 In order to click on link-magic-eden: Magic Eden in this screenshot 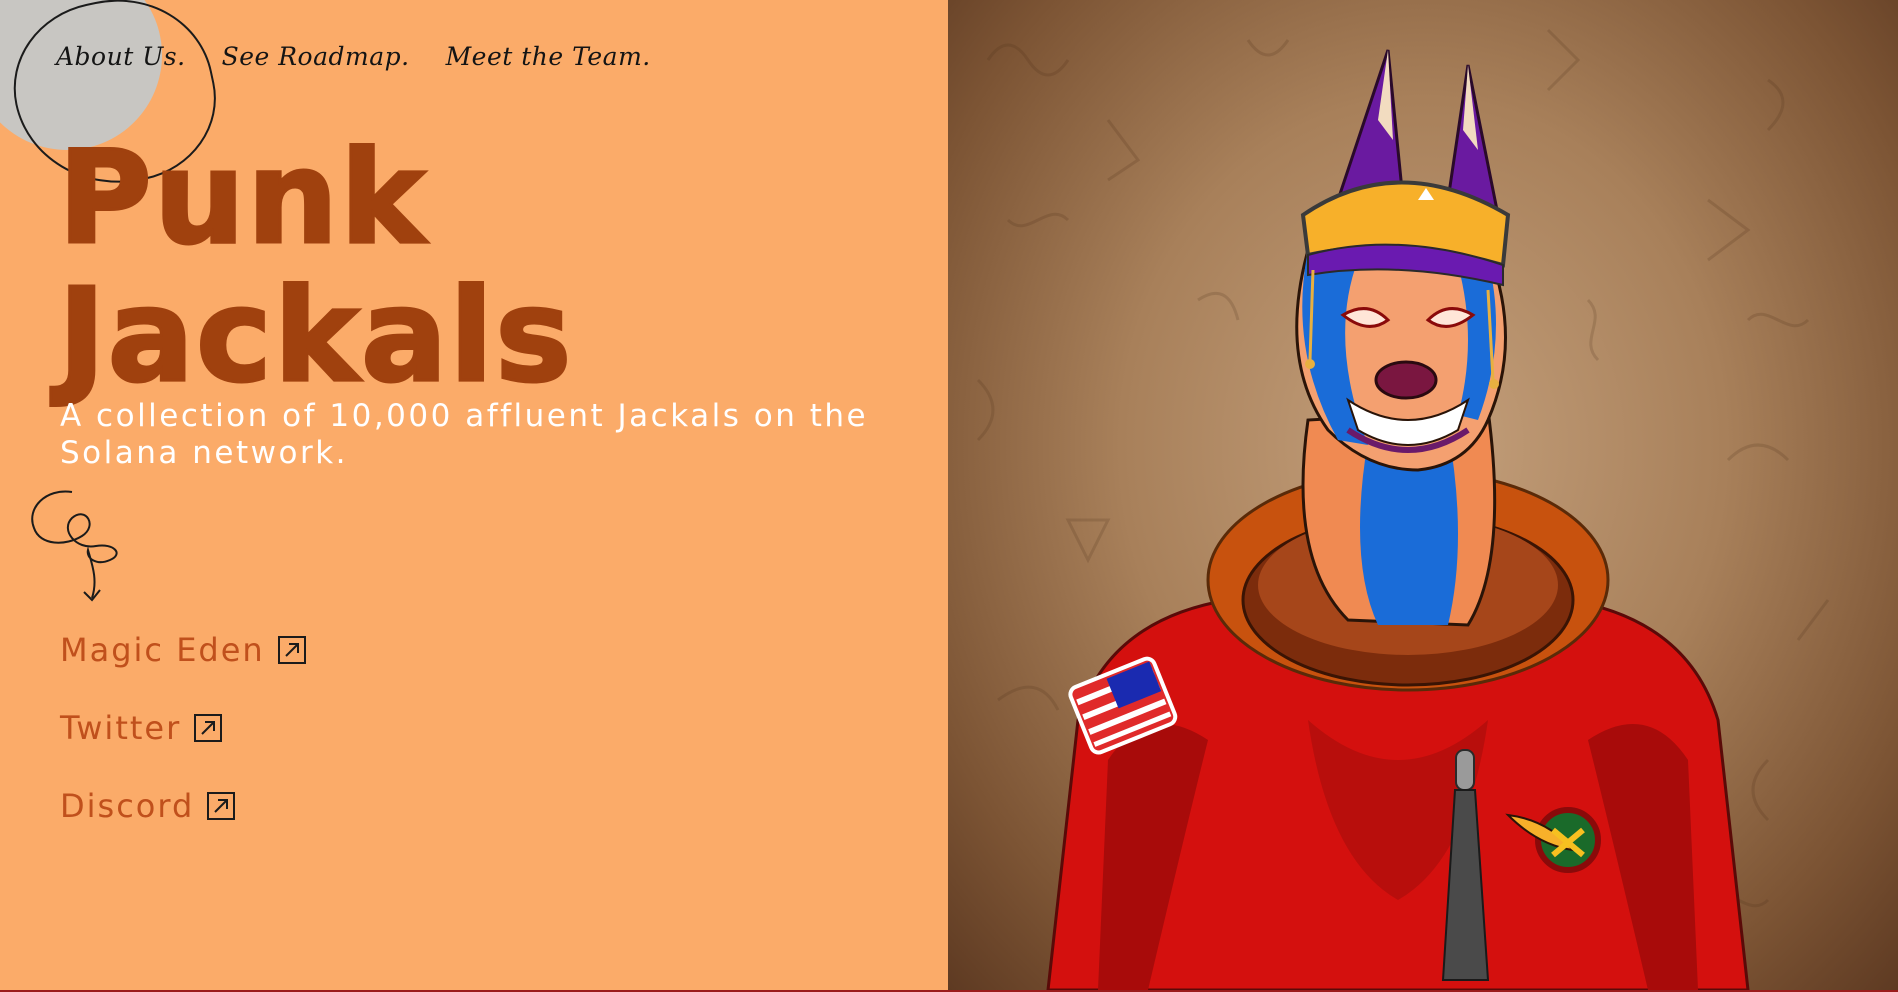, I will do `click(183, 650)`.